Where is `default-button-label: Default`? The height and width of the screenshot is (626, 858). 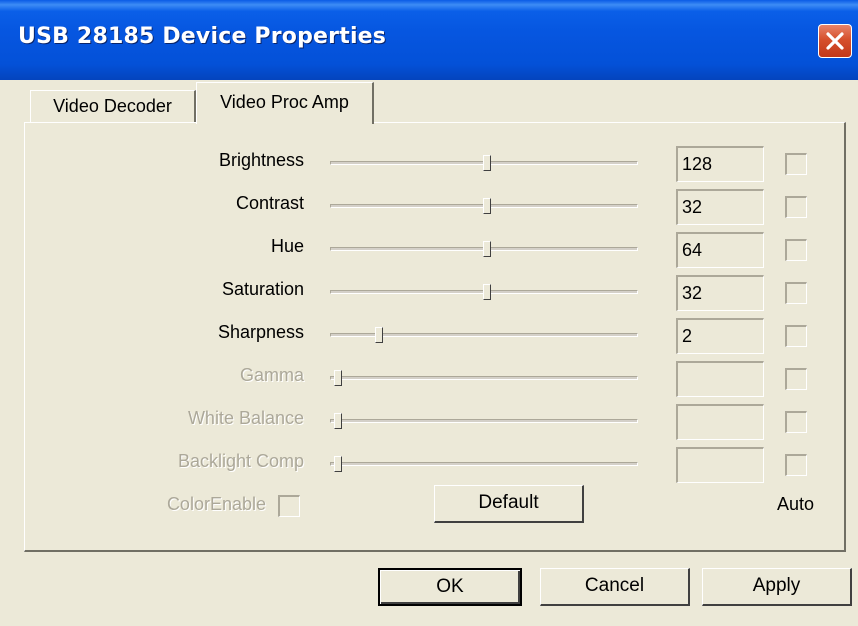
default-button-label: Default is located at coordinates (508, 502).